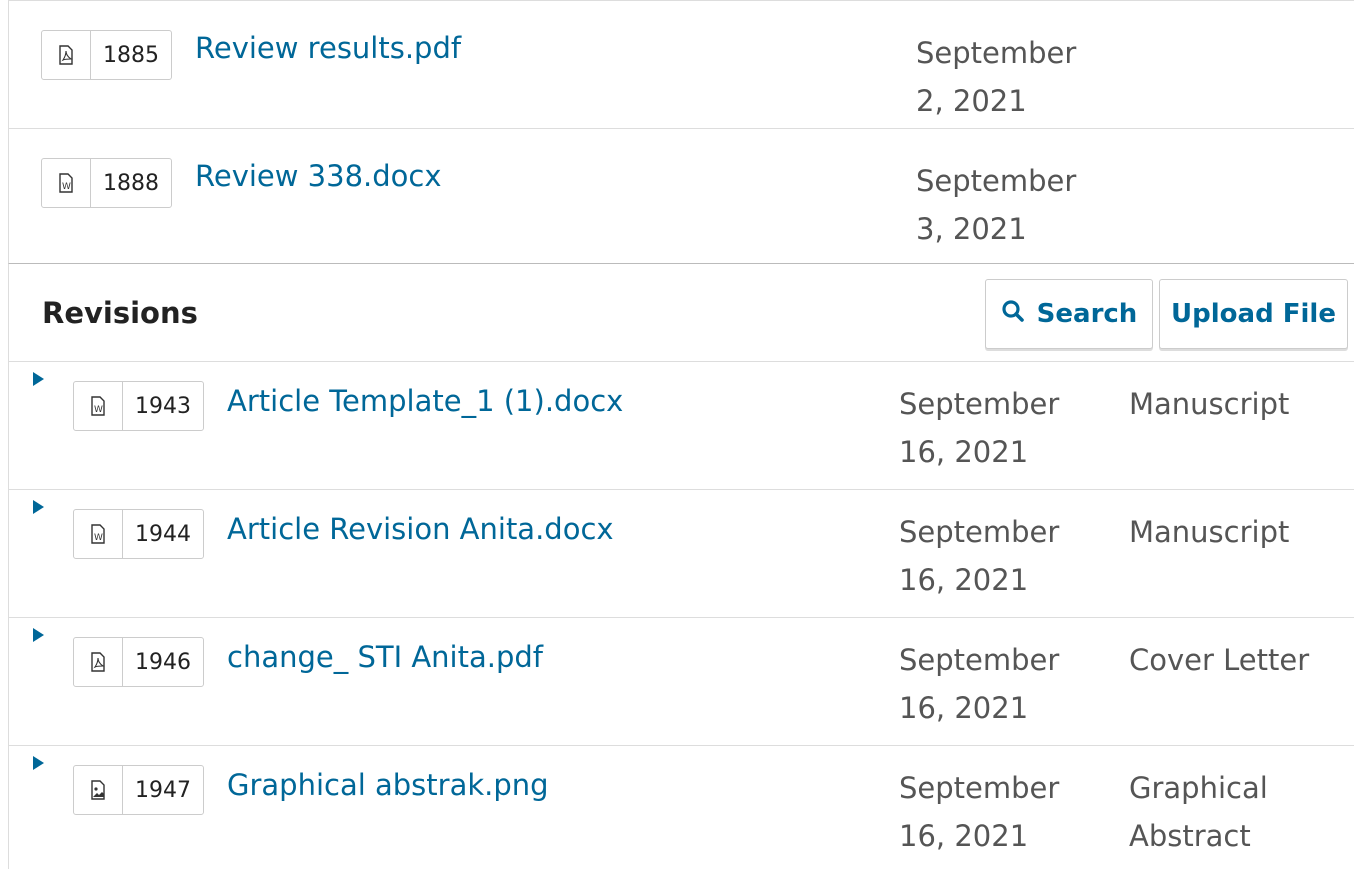  I want to click on section-title: Revisions, so click(120, 313).